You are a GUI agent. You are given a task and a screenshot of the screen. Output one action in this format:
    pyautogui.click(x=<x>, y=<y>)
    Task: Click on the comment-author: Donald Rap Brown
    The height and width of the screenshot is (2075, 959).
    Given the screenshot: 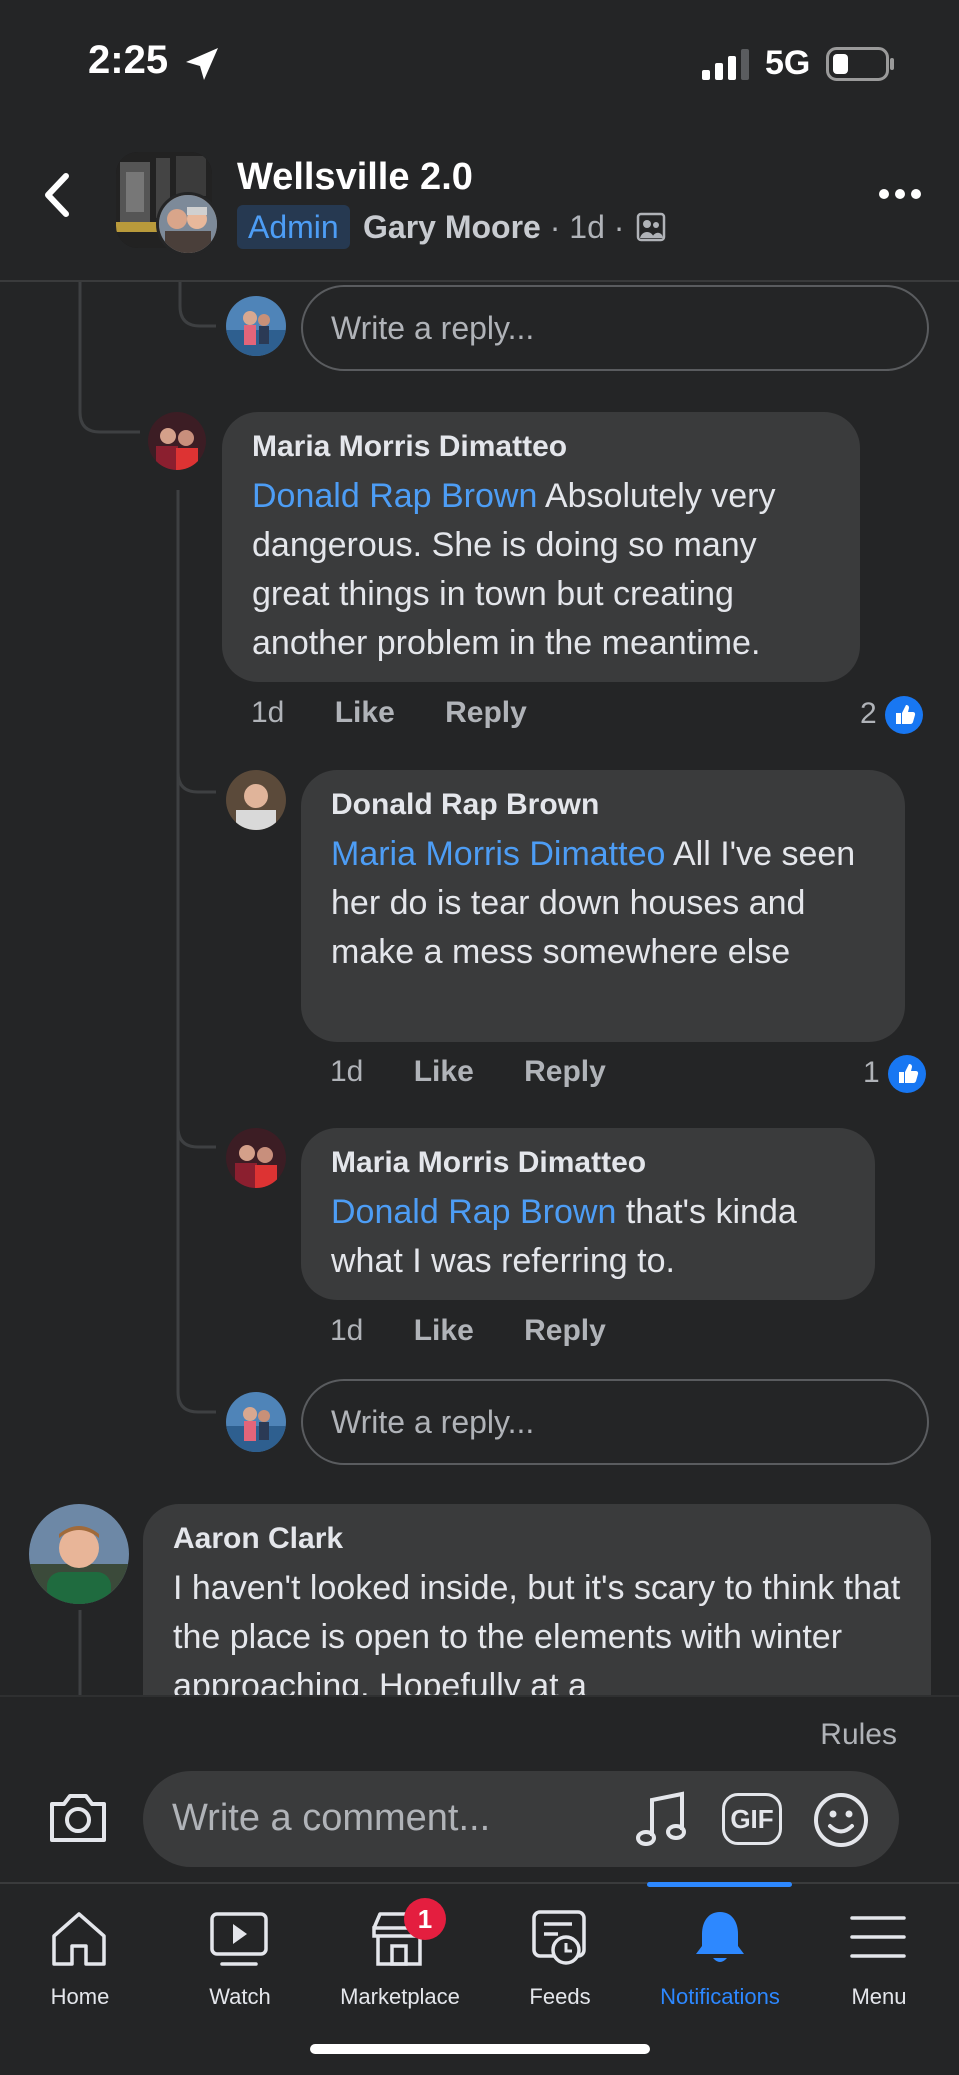 What is the action you would take?
    pyautogui.click(x=603, y=805)
    